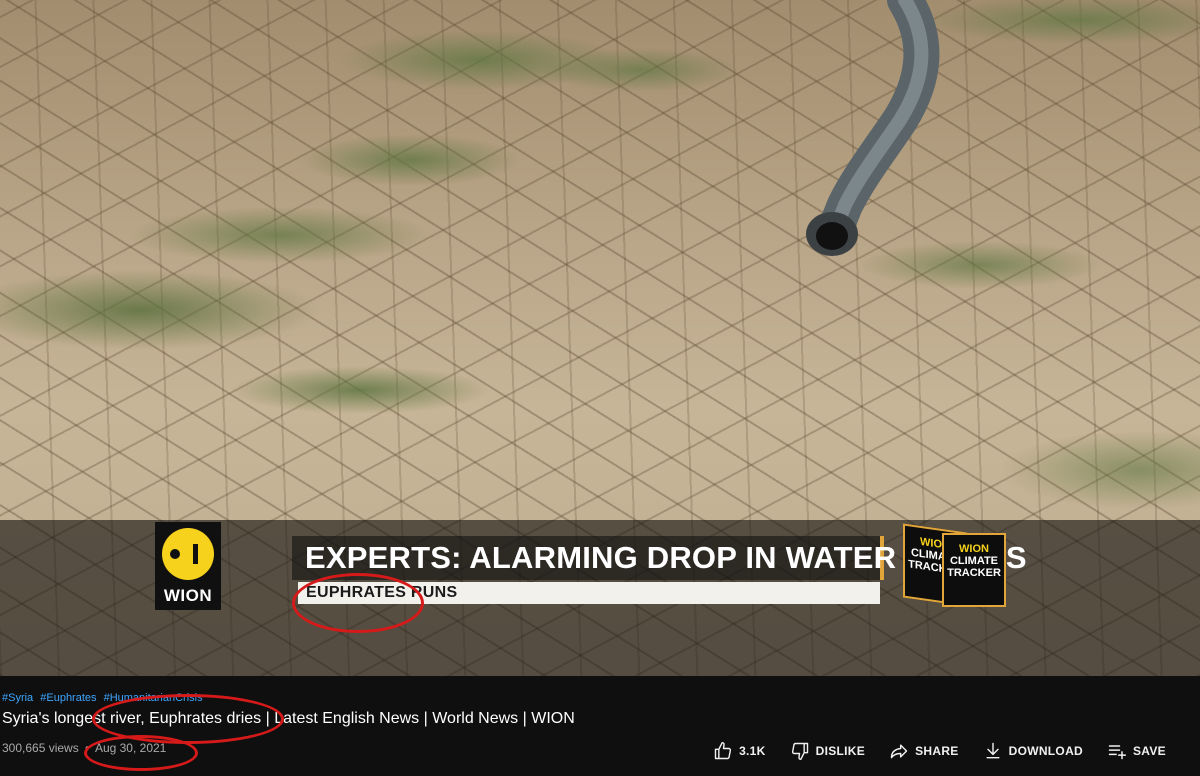  I want to click on wion-logo-text: WION, so click(188, 595).